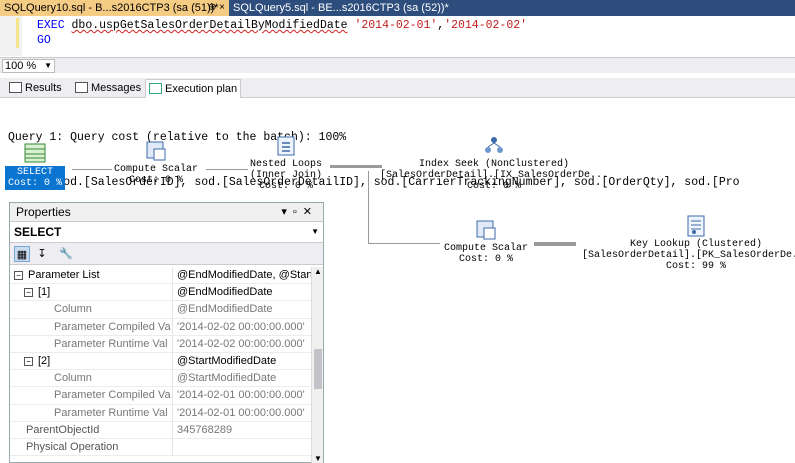 The image size is (795, 463). Describe the element at coordinates (36, 88) in the screenshot. I see `tab-results: Results` at that location.